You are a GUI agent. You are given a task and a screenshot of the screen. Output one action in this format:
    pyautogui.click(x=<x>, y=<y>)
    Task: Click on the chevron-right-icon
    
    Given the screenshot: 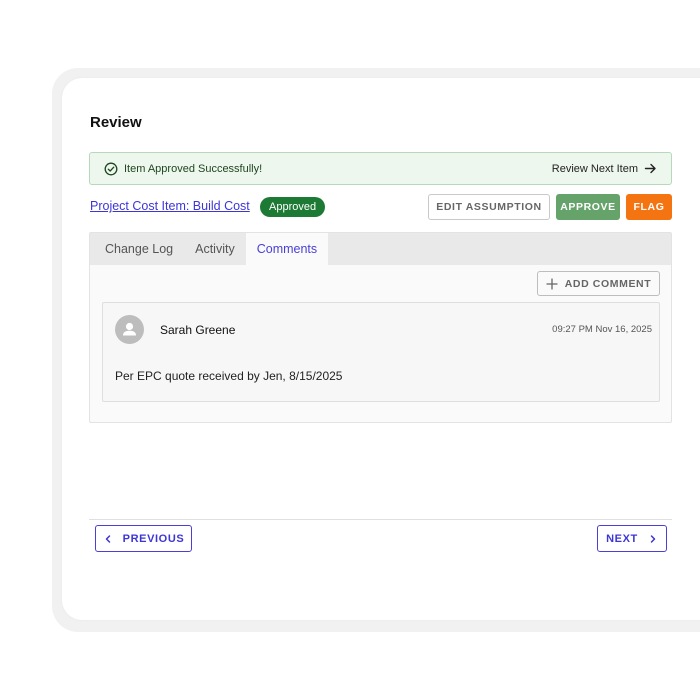 What is the action you would take?
    pyautogui.click(x=653, y=539)
    